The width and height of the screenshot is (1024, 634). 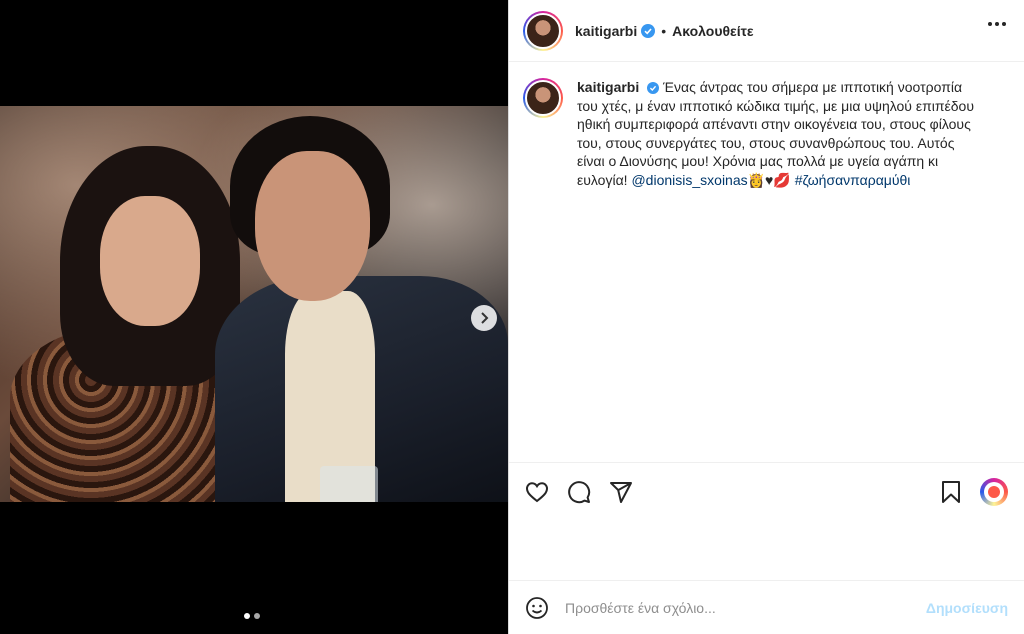 I want to click on action-bar, so click(x=766, y=491).